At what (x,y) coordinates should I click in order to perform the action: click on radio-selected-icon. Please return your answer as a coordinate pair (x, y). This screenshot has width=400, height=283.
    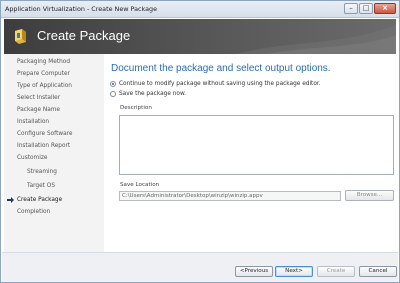
    Looking at the image, I should click on (113, 83).